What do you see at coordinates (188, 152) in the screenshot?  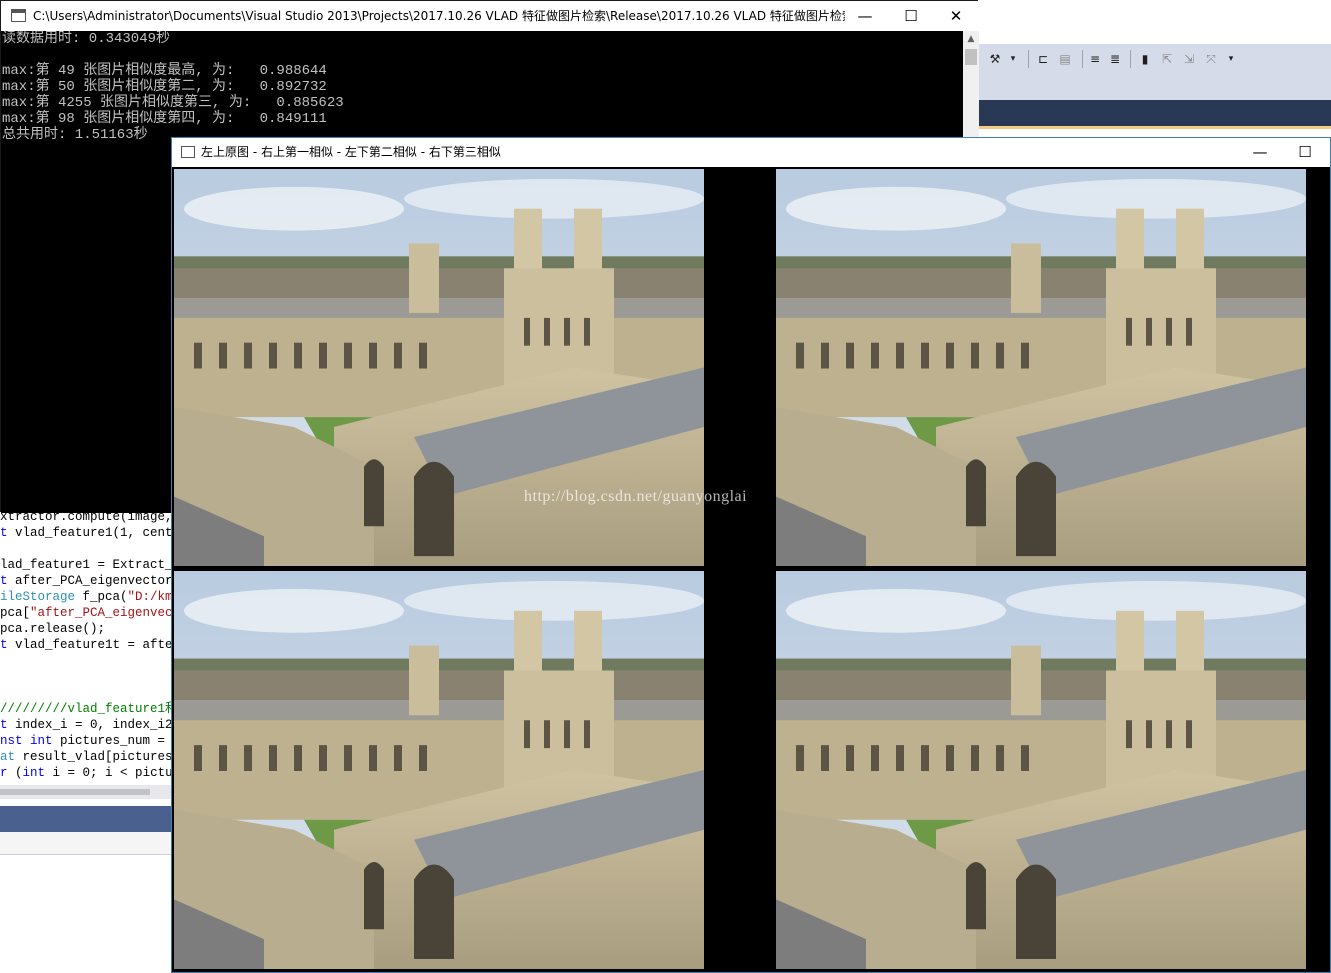 I see `image-window-app-icon` at bounding box center [188, 152].